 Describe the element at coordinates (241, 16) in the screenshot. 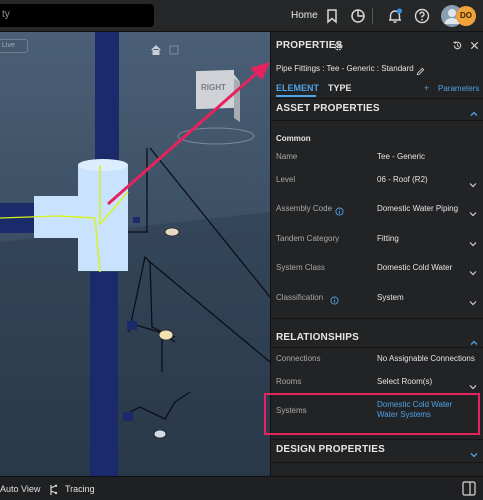

I see `top-bar: ty Home DO` at that location.